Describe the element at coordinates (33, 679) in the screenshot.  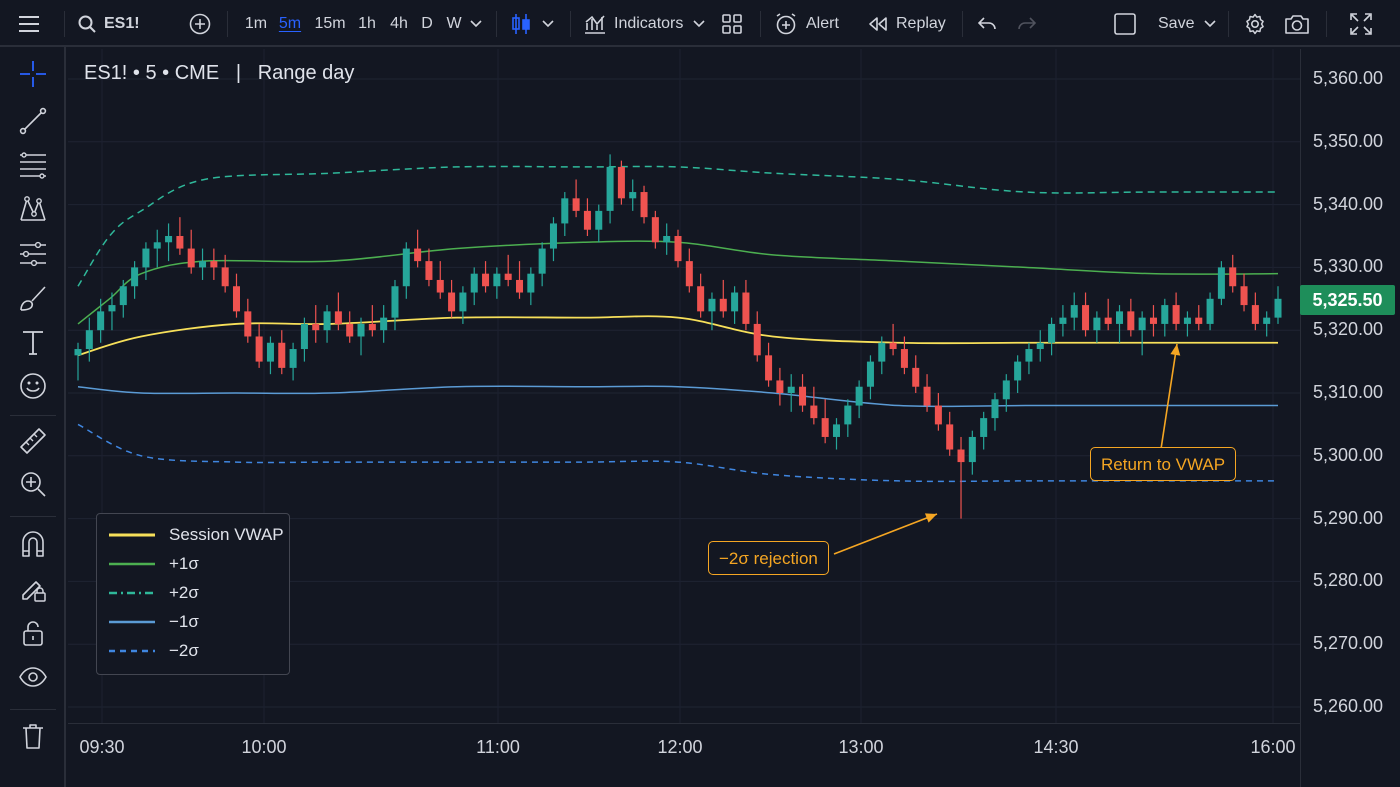
I see `visibility-tool` at that location.